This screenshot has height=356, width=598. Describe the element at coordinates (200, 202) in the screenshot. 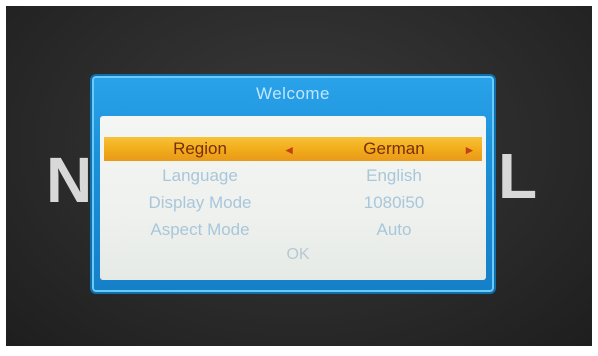

I see `menu-row-label: Display Mode` at that location.